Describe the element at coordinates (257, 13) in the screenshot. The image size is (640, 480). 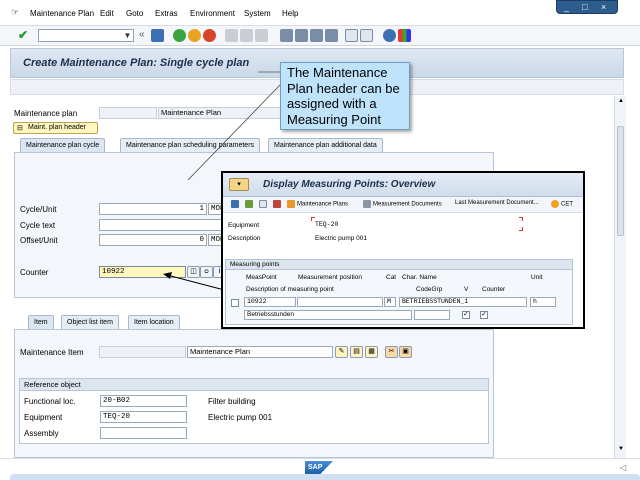
I see `menu-system: System` at that location.